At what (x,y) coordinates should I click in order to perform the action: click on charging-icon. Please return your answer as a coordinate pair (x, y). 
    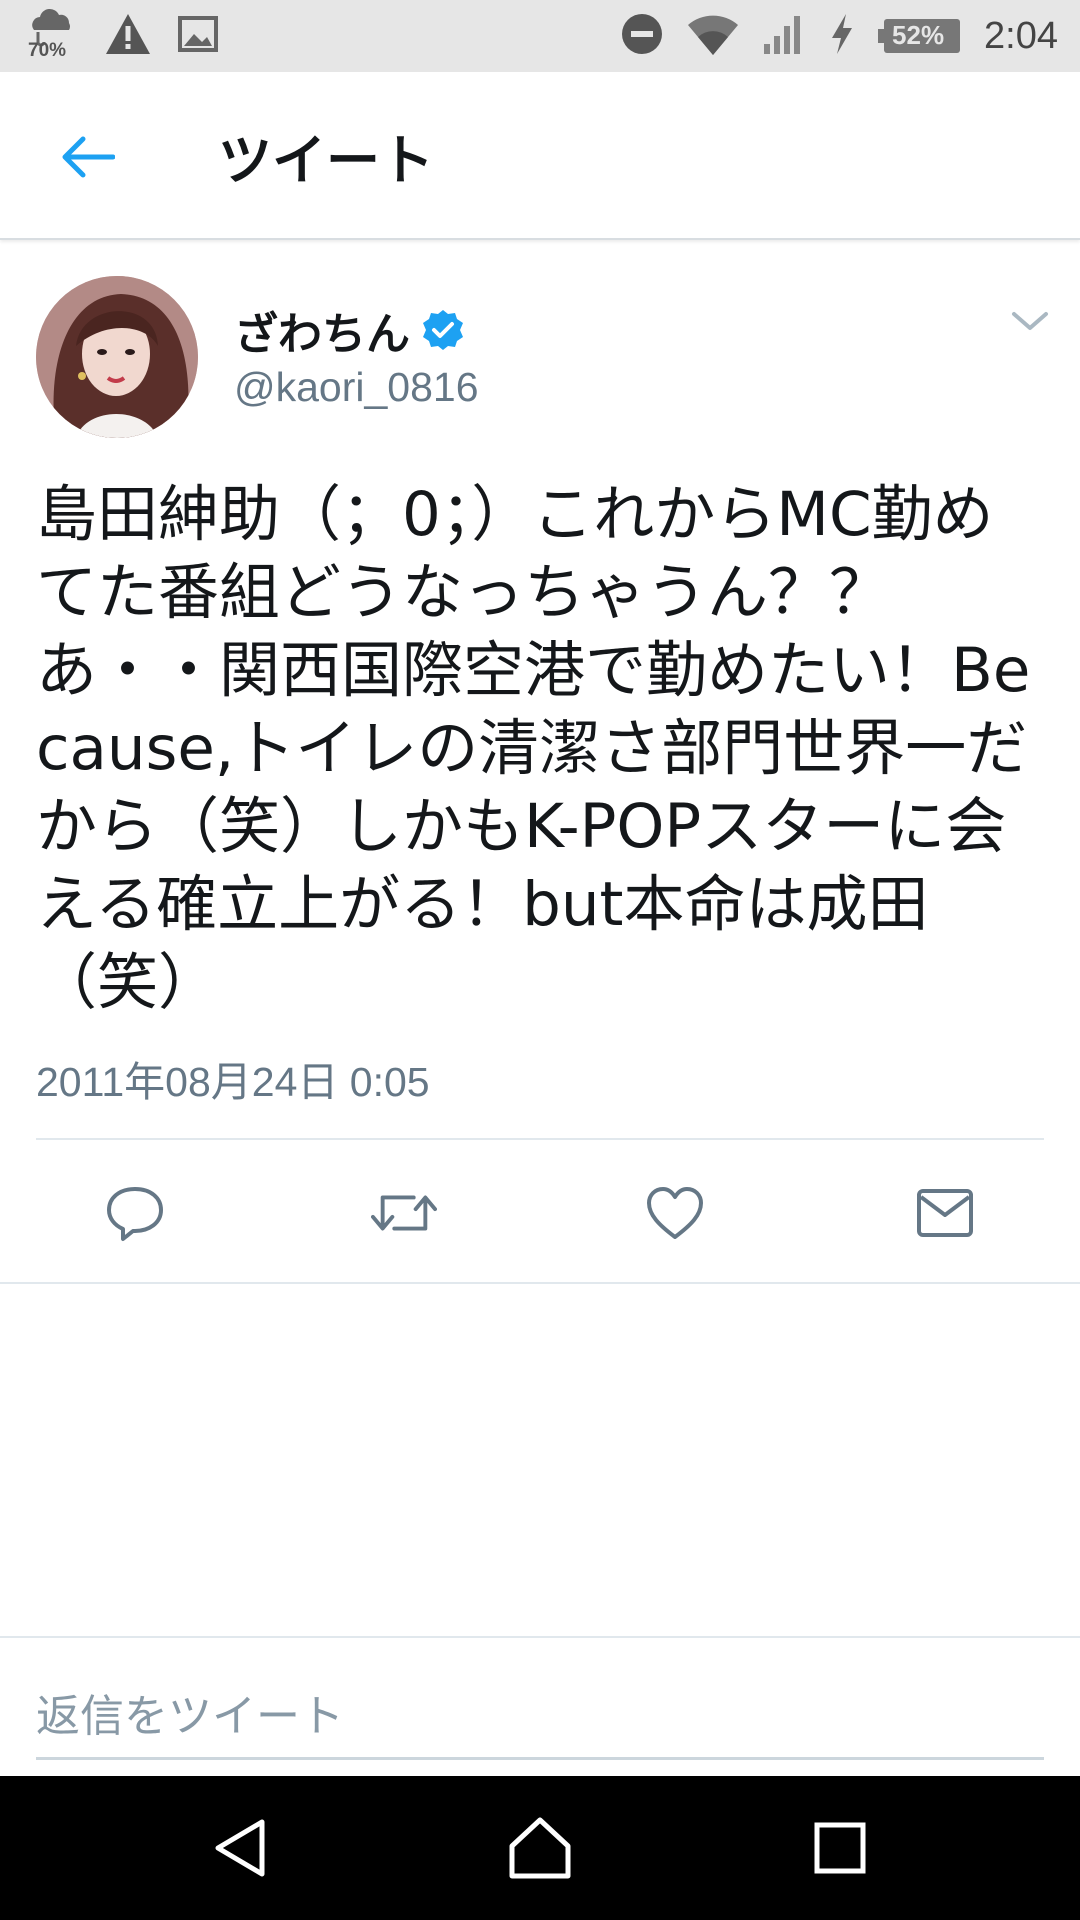
    Looking at the image, I should click on (842, 36).